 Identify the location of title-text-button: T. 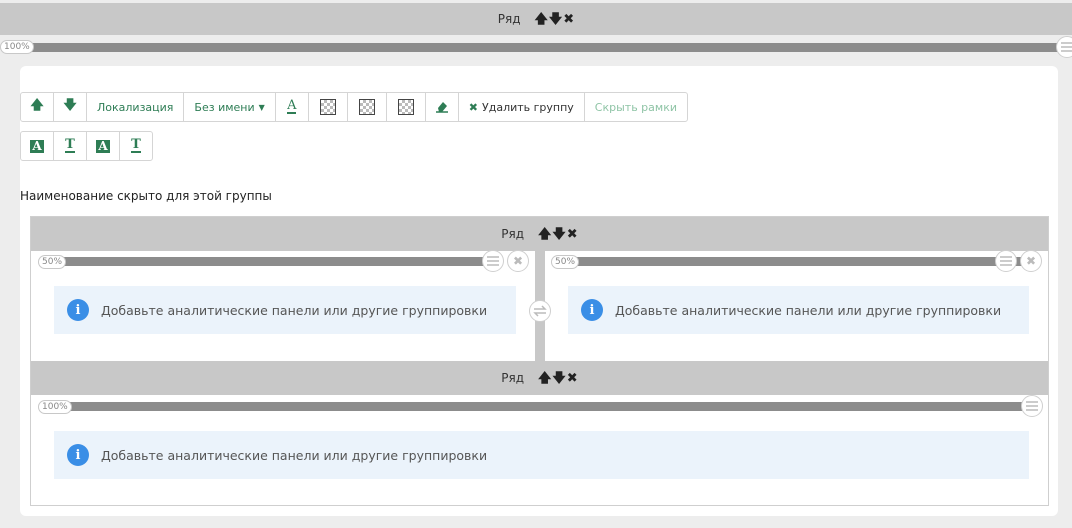
(70, 146).